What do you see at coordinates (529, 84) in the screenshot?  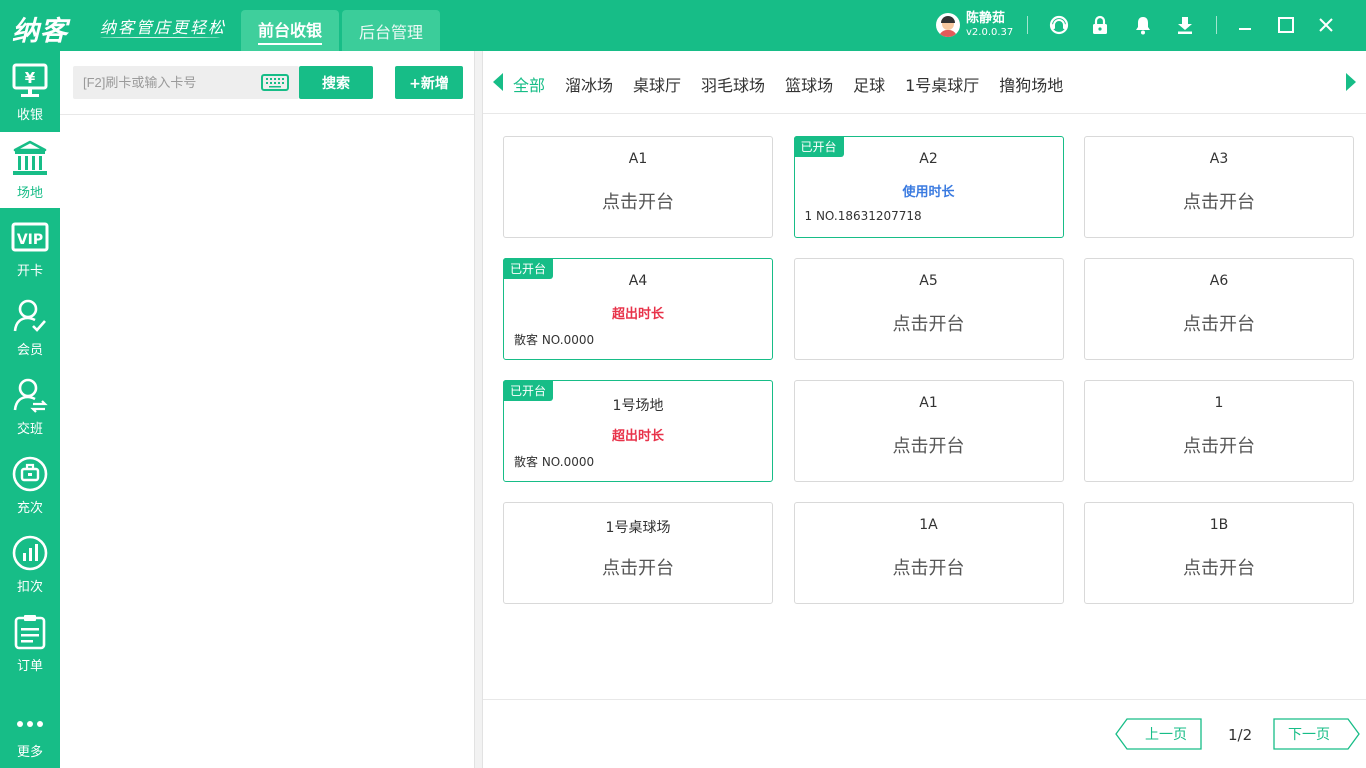 I see `category-tab: 全部` at bounding box center [529, 84].